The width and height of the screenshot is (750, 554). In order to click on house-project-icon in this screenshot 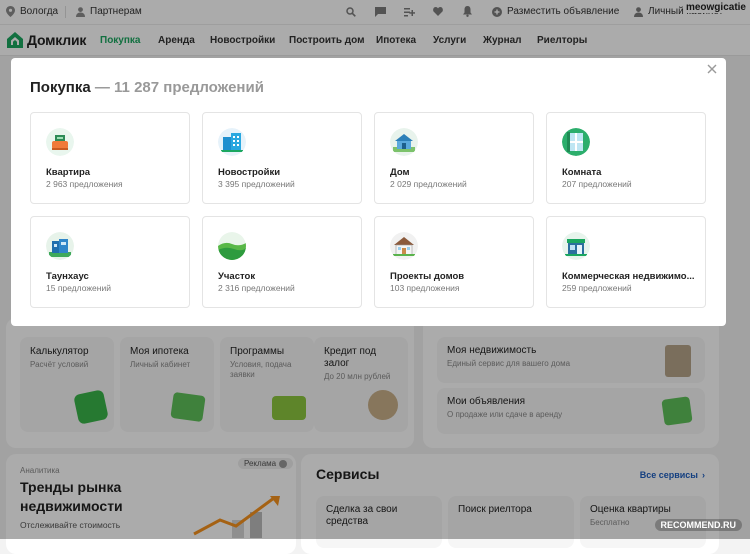, I will do `click(404, 246)`.